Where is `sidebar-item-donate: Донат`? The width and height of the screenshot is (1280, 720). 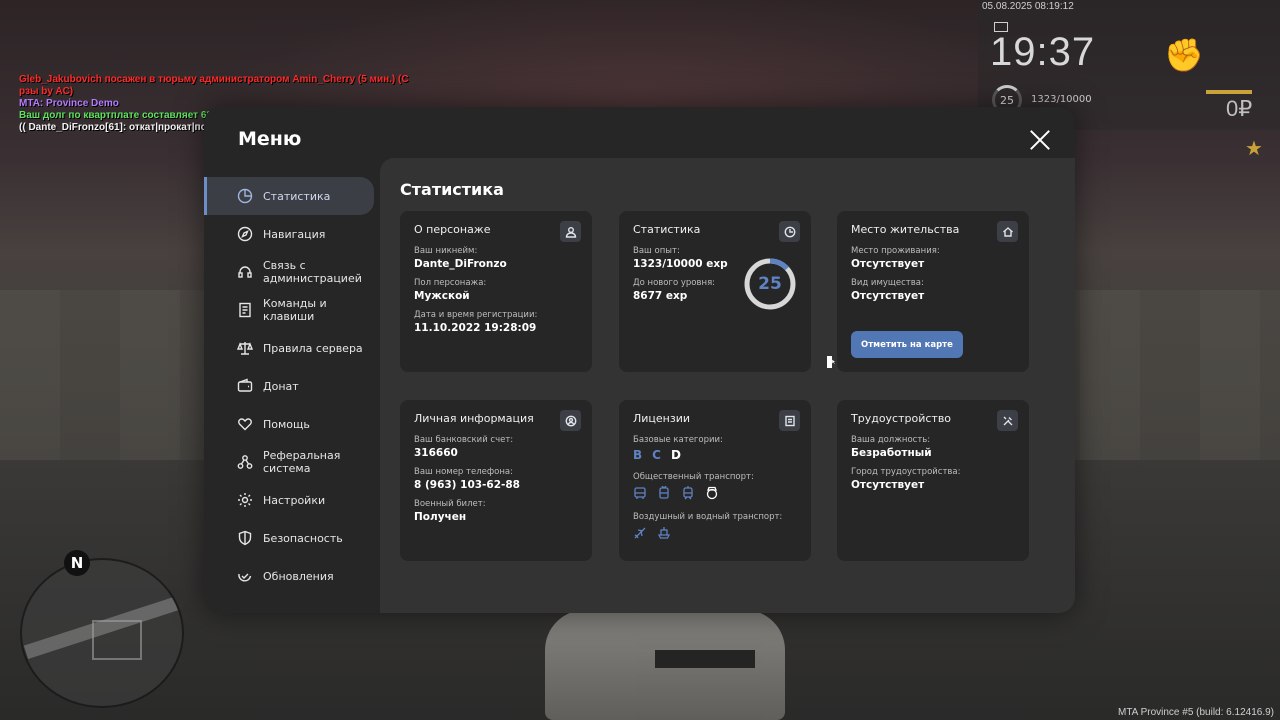
sidebar-item-donate: Донат is located at coordinates (289, 386).